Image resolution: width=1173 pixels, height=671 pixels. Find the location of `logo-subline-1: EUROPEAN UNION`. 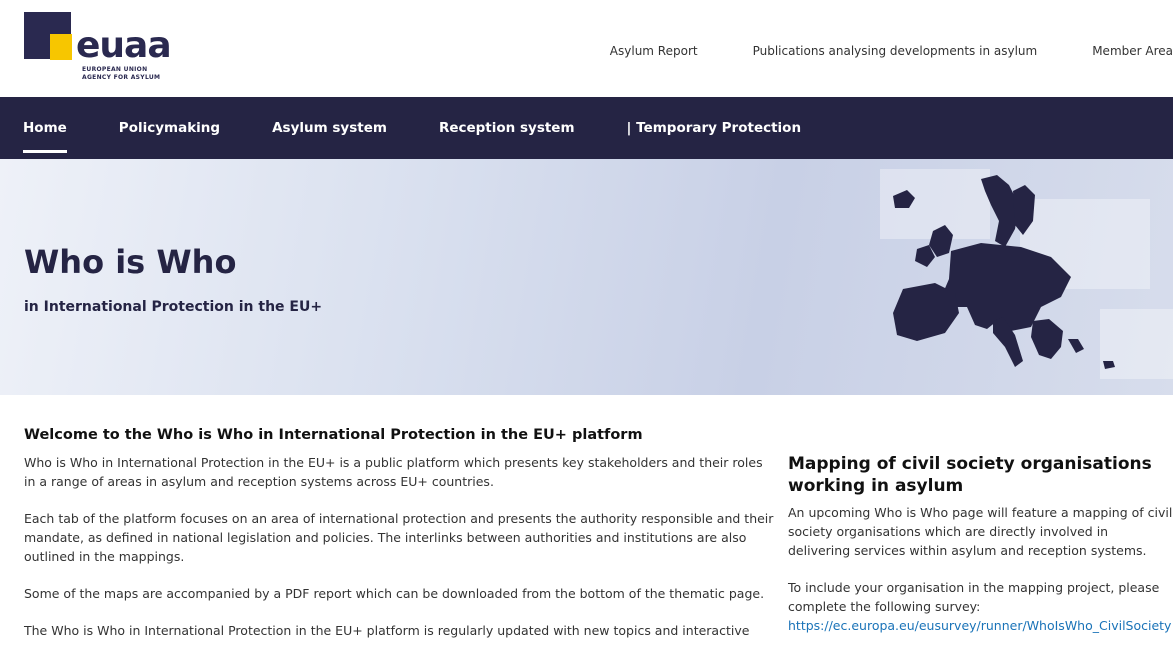

logo-subline-1: EUROPEAN UNION is located at coordinates (115, 69).